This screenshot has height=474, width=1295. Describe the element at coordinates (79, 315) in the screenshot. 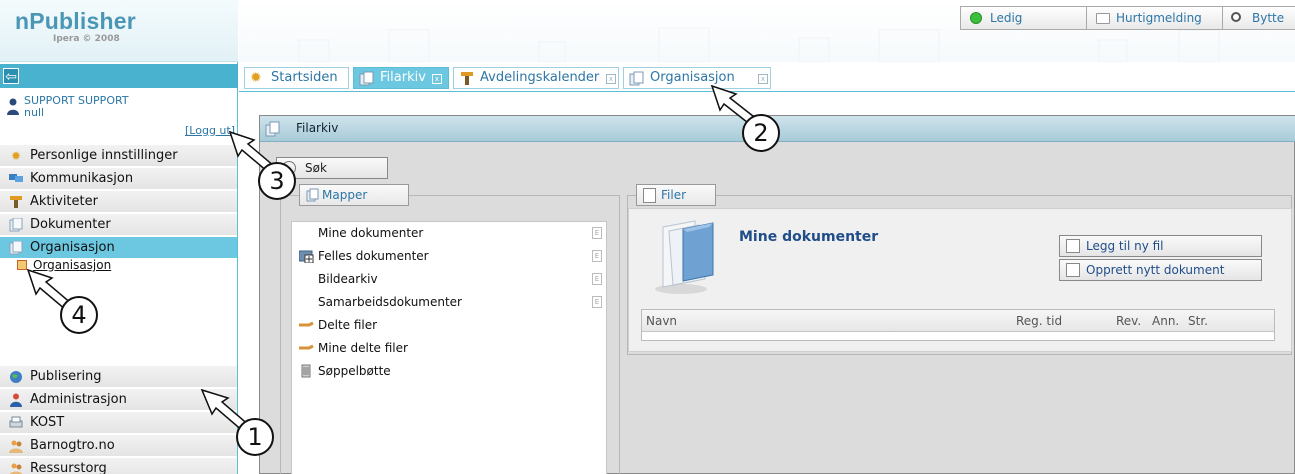

I see `callout-4: 4` at that location.